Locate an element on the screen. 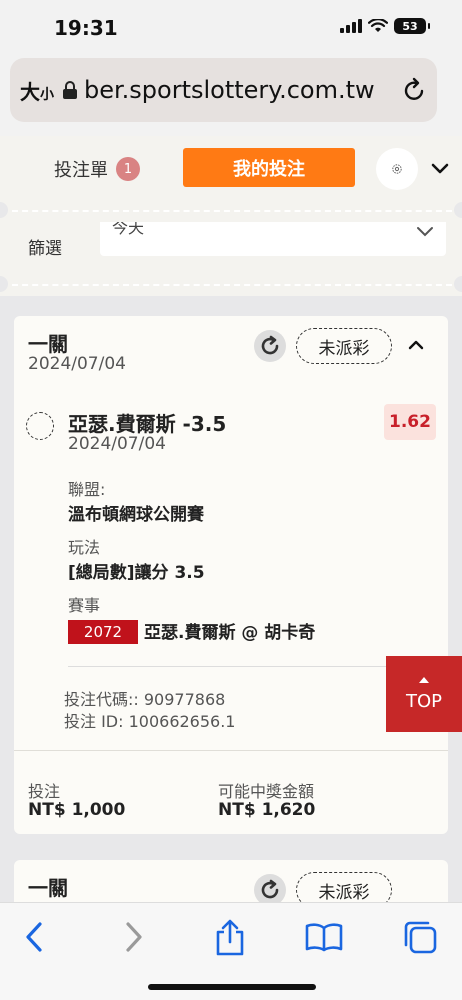  stake-value: NT$ 1,000 is located at coordinates (77, 810).